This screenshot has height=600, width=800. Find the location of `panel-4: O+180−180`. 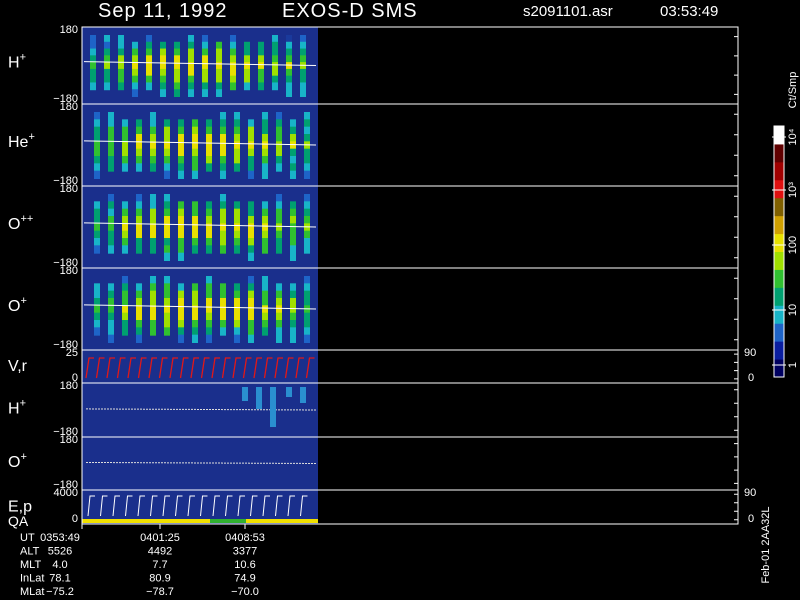

panel-4: O+180−180 is located at coordinates (373, 308).